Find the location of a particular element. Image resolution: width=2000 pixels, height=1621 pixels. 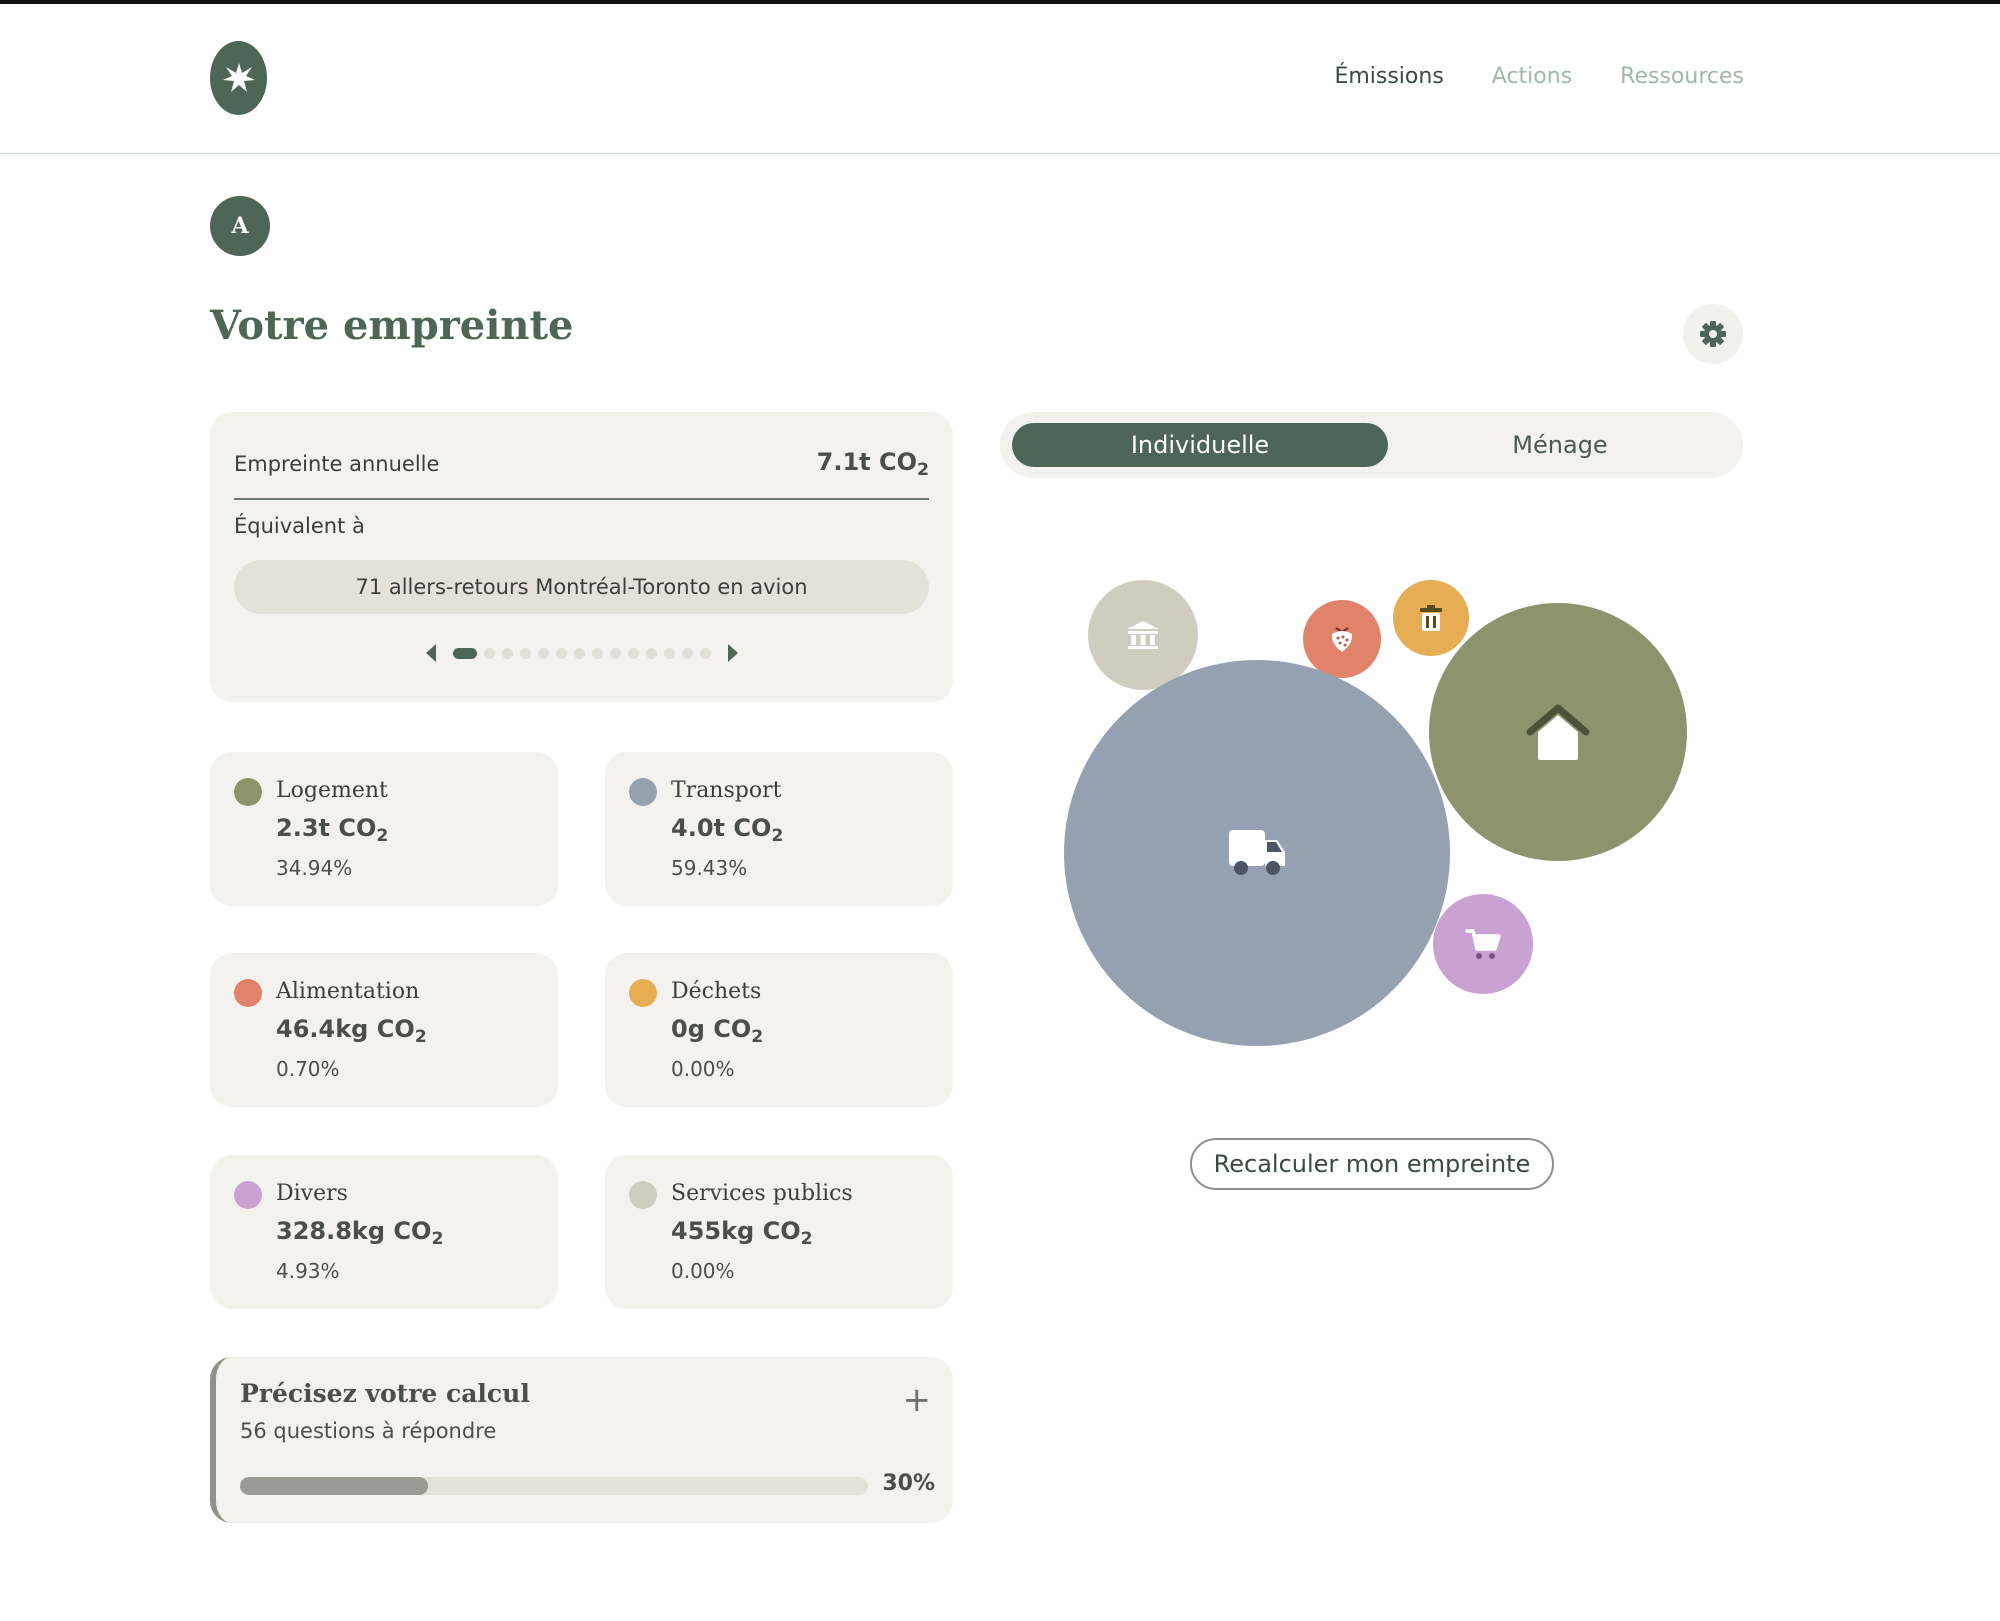

strawberry-icon is located at coordinates (1342, 639).